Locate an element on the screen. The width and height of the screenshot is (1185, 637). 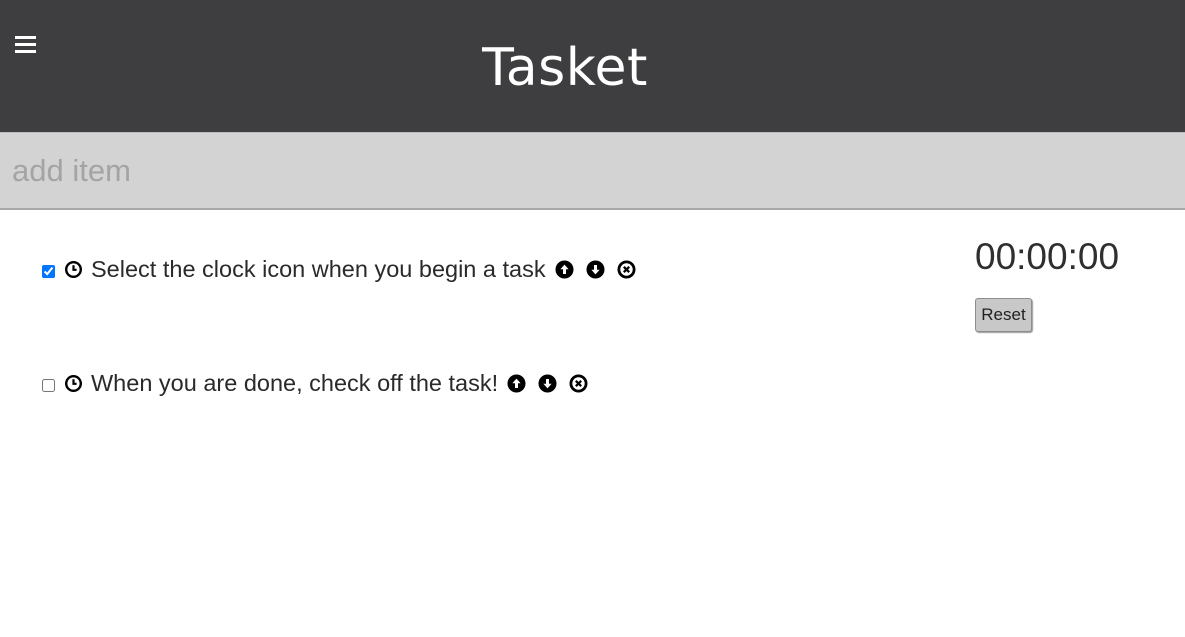
timer-display: 00:00:00 is located at coordinates (1047, 256).